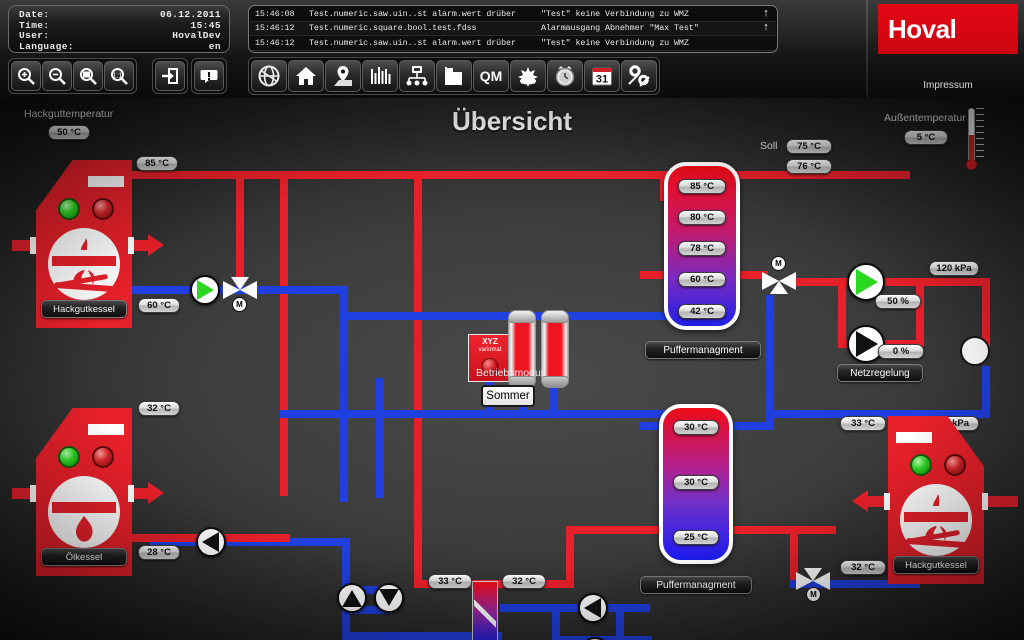 The width and height of the screenshot is (1024, 640). Describe the element at coordinates (702, 217) in the screenshot. I see `value-buffer-top-s2: 80 °C` at that location.